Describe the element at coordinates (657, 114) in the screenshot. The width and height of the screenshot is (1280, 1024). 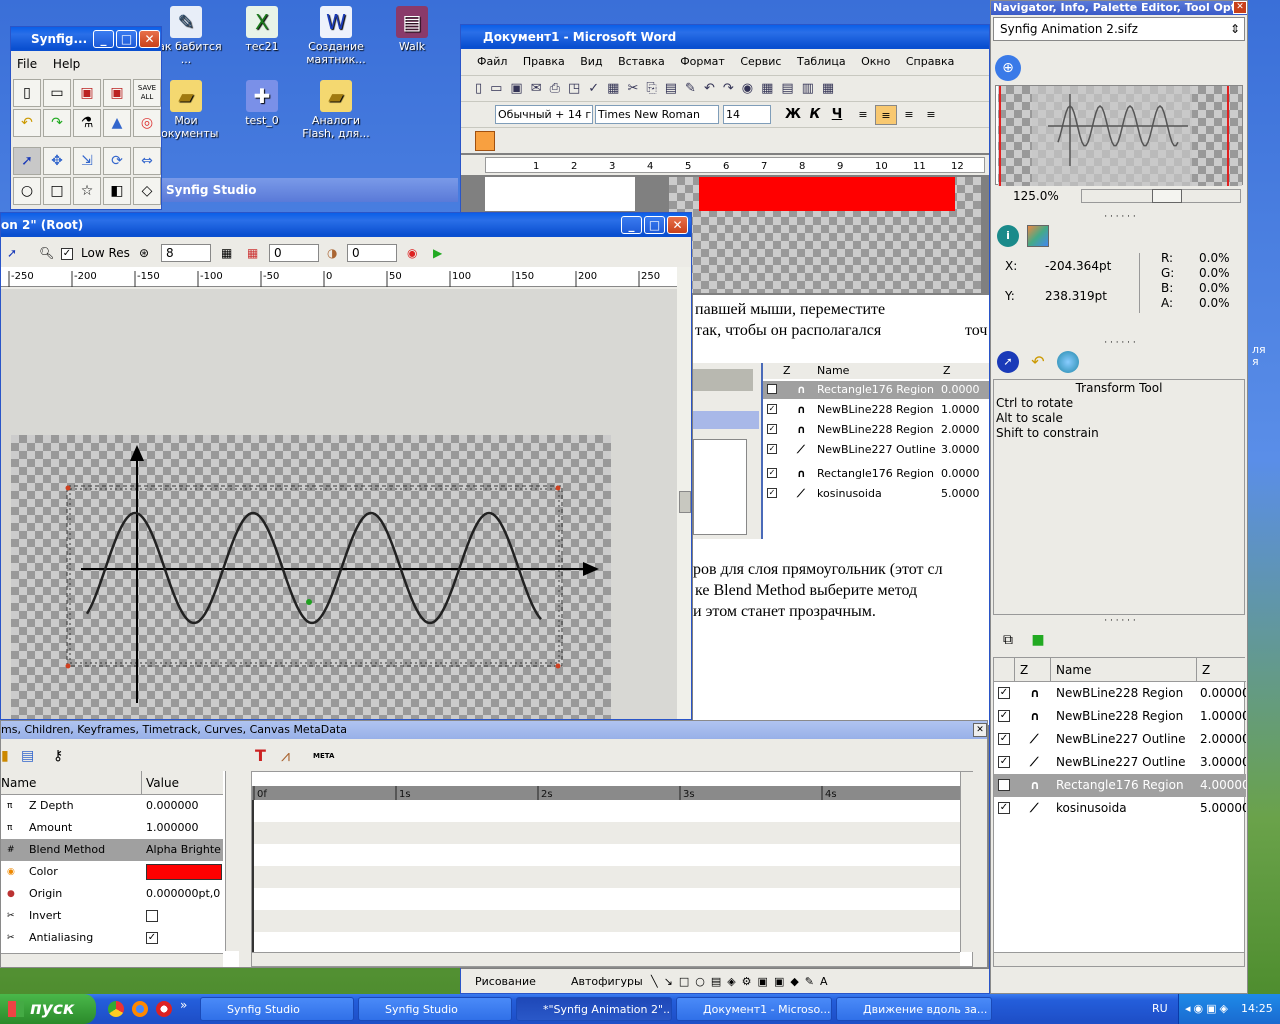
I see `font-select: Times New Roman` at that location.